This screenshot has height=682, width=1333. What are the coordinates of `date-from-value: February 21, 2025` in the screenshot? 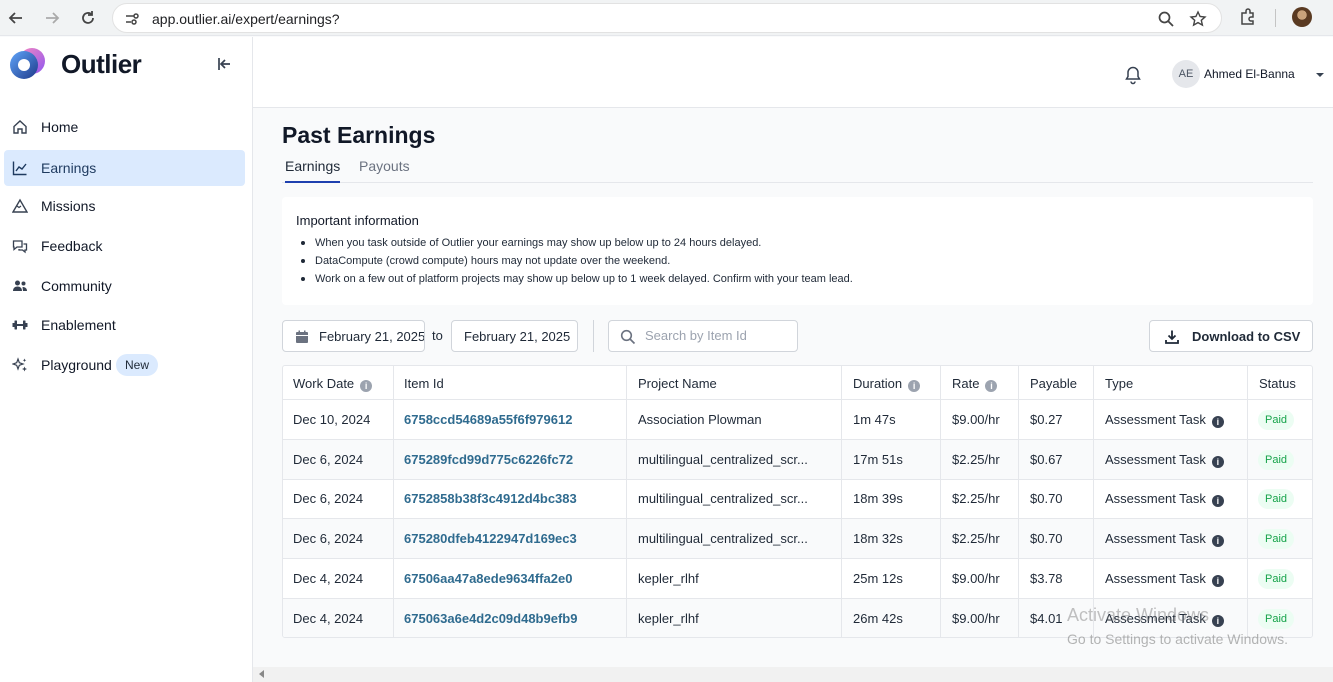 It's located at (372, 336).